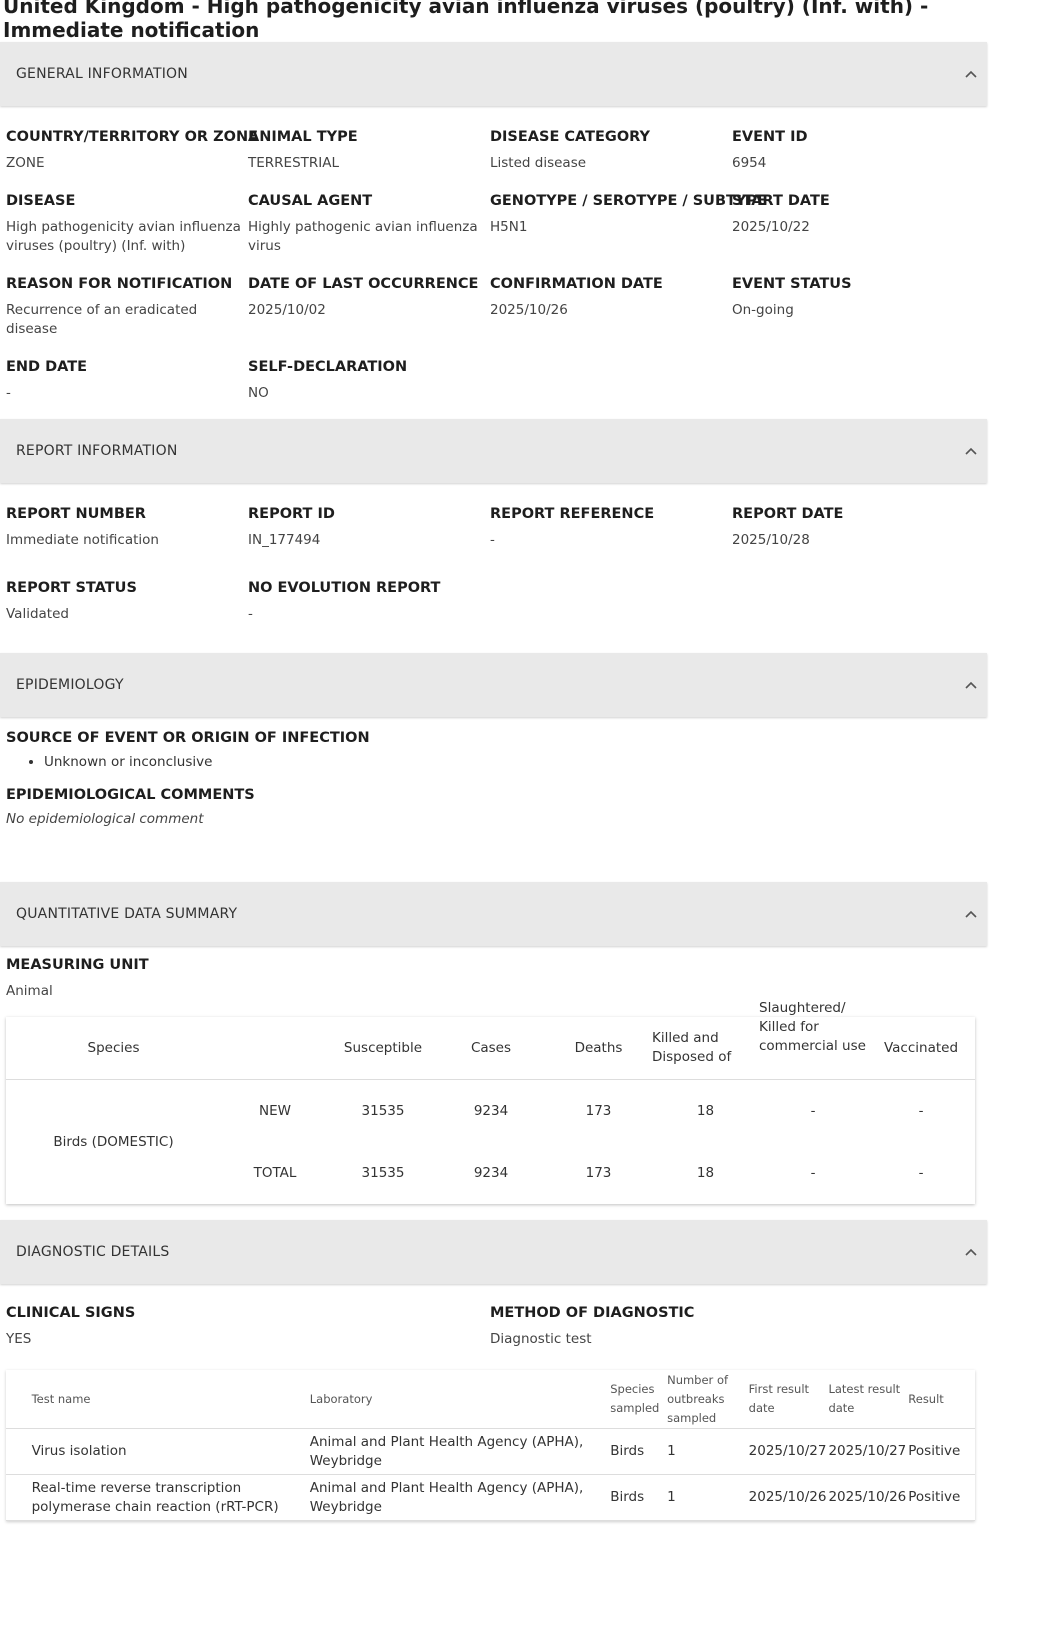 Image resolution: width=1037 pixels, height=1648 pixels. Describe the element at coordinates (188, 738) in the screenshot. I see `source-label: SOURCE OF EVENT OR ORIGIN OF INFECTION` at that location.